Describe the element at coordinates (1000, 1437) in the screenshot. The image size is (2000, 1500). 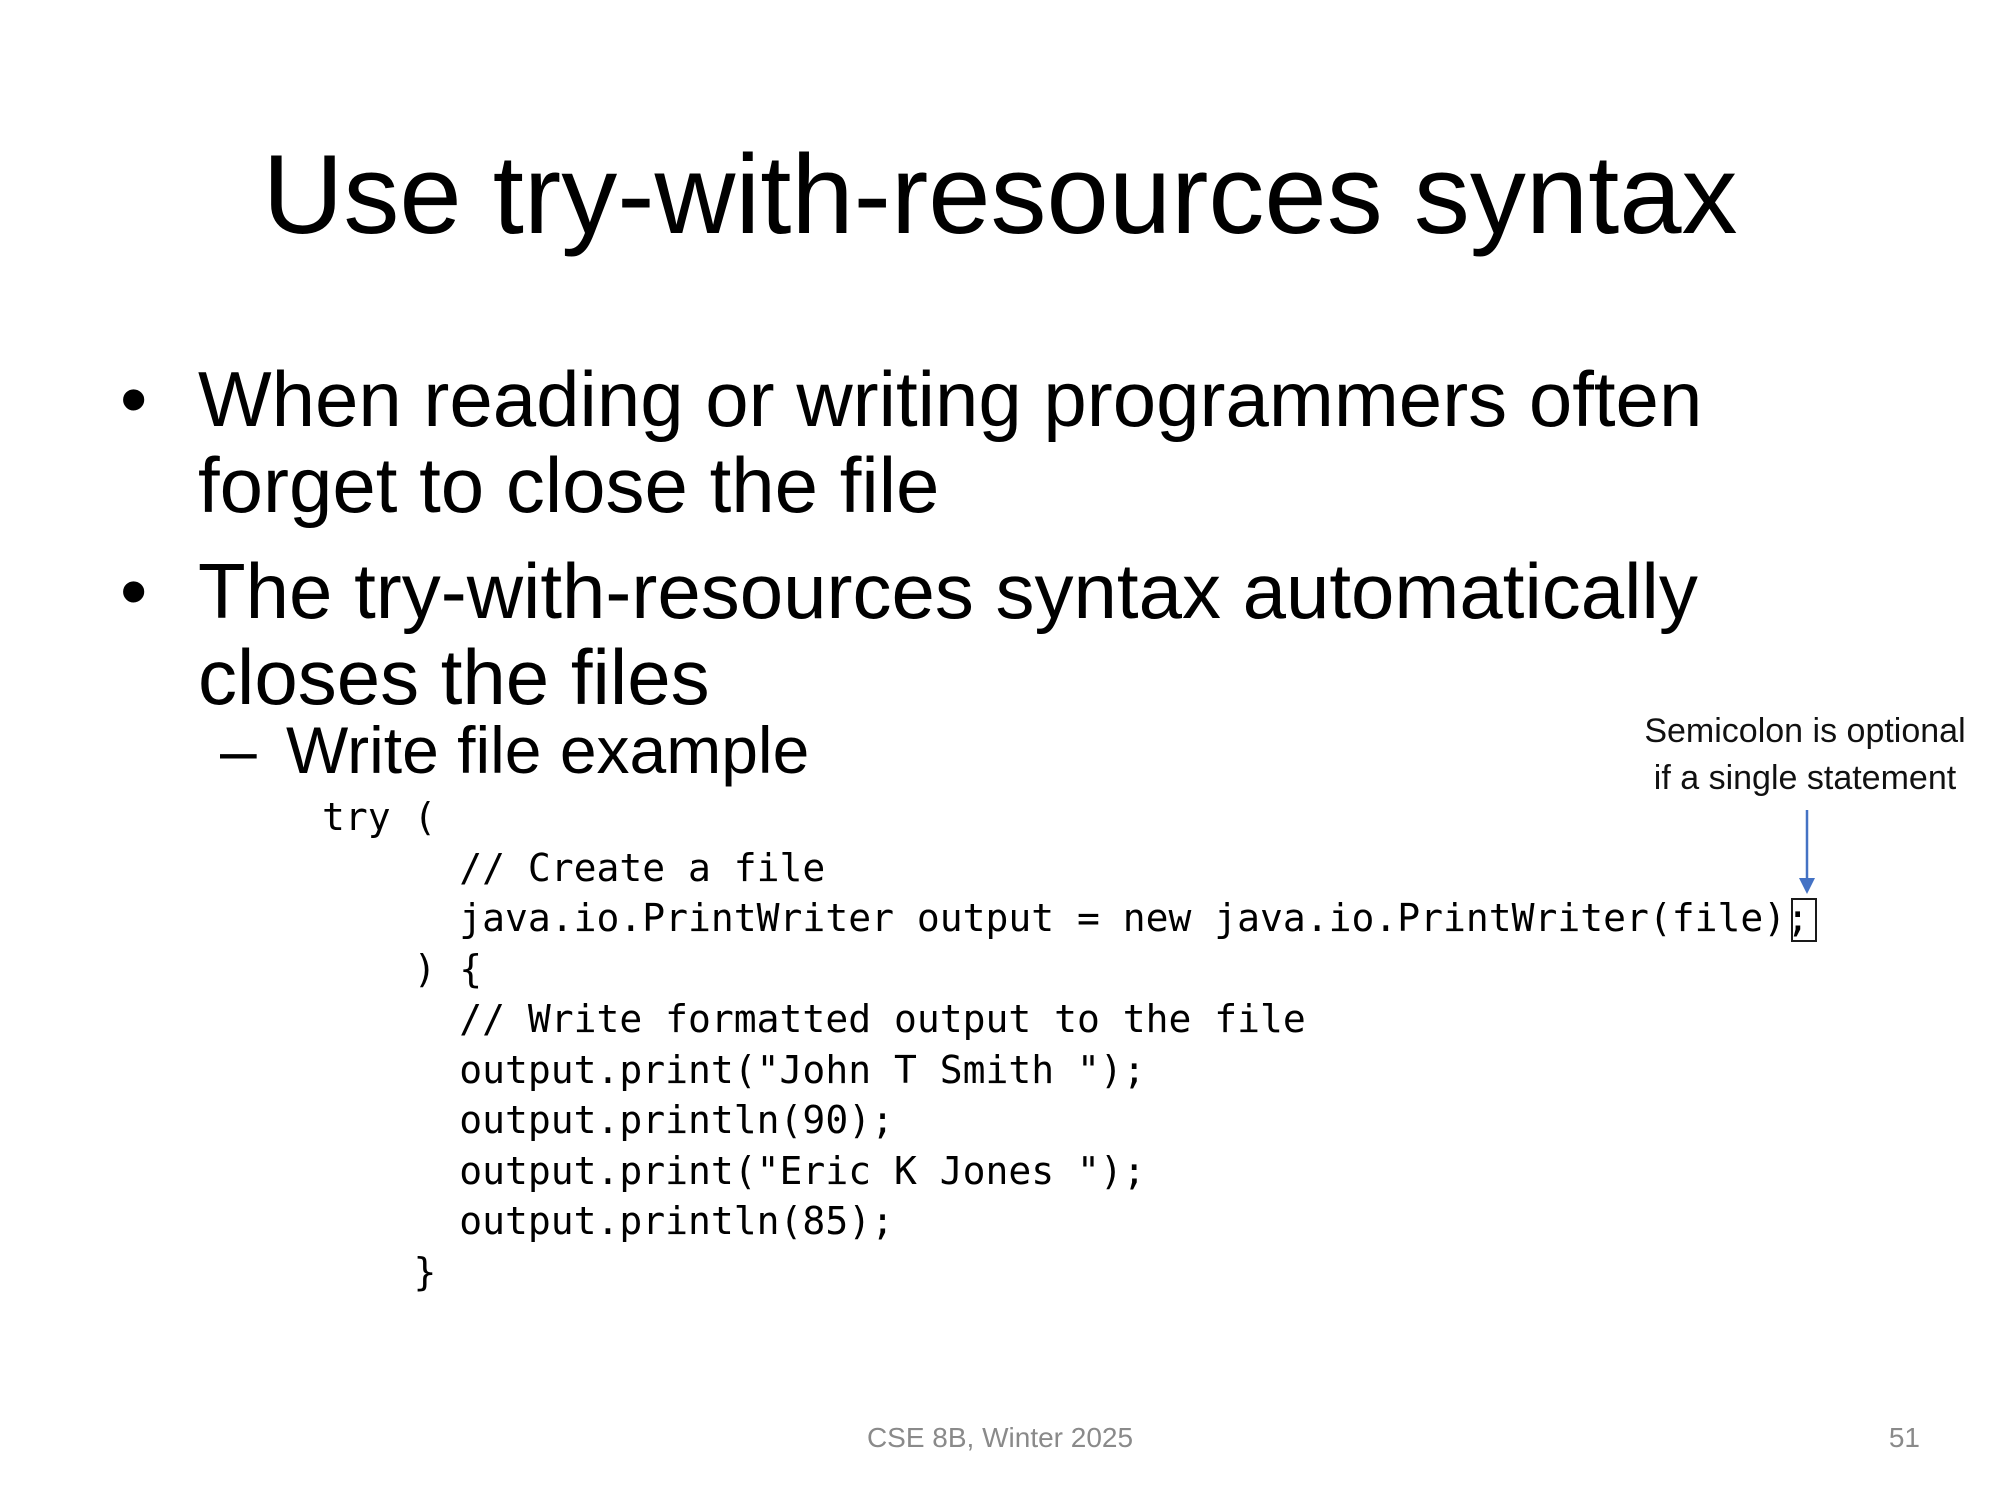
I see `footer-course: CSE 8B, Winter 2025` at that location.